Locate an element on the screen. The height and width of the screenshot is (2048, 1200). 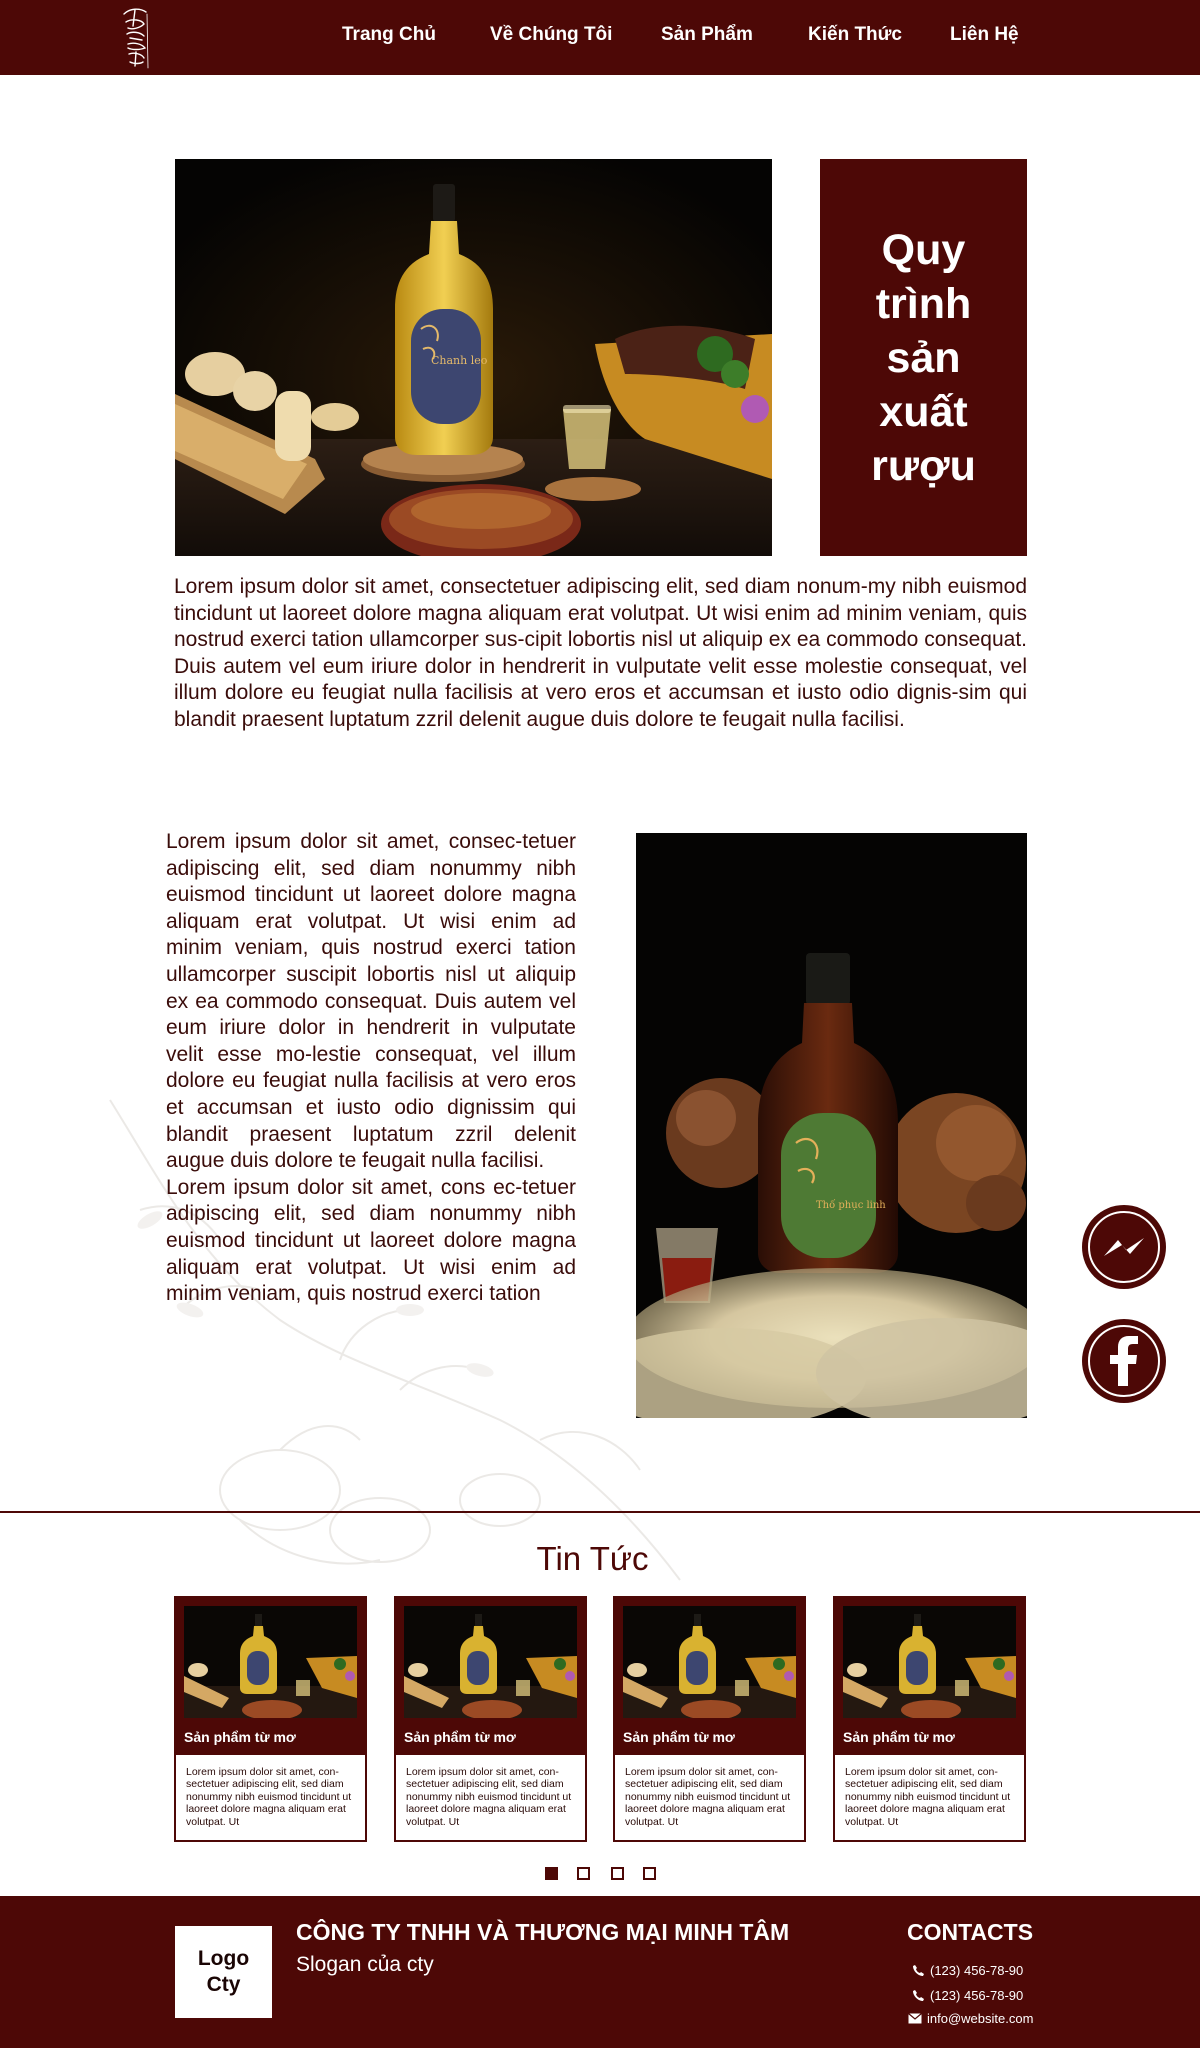
news-pagination is located at coordinates (600, 1874).